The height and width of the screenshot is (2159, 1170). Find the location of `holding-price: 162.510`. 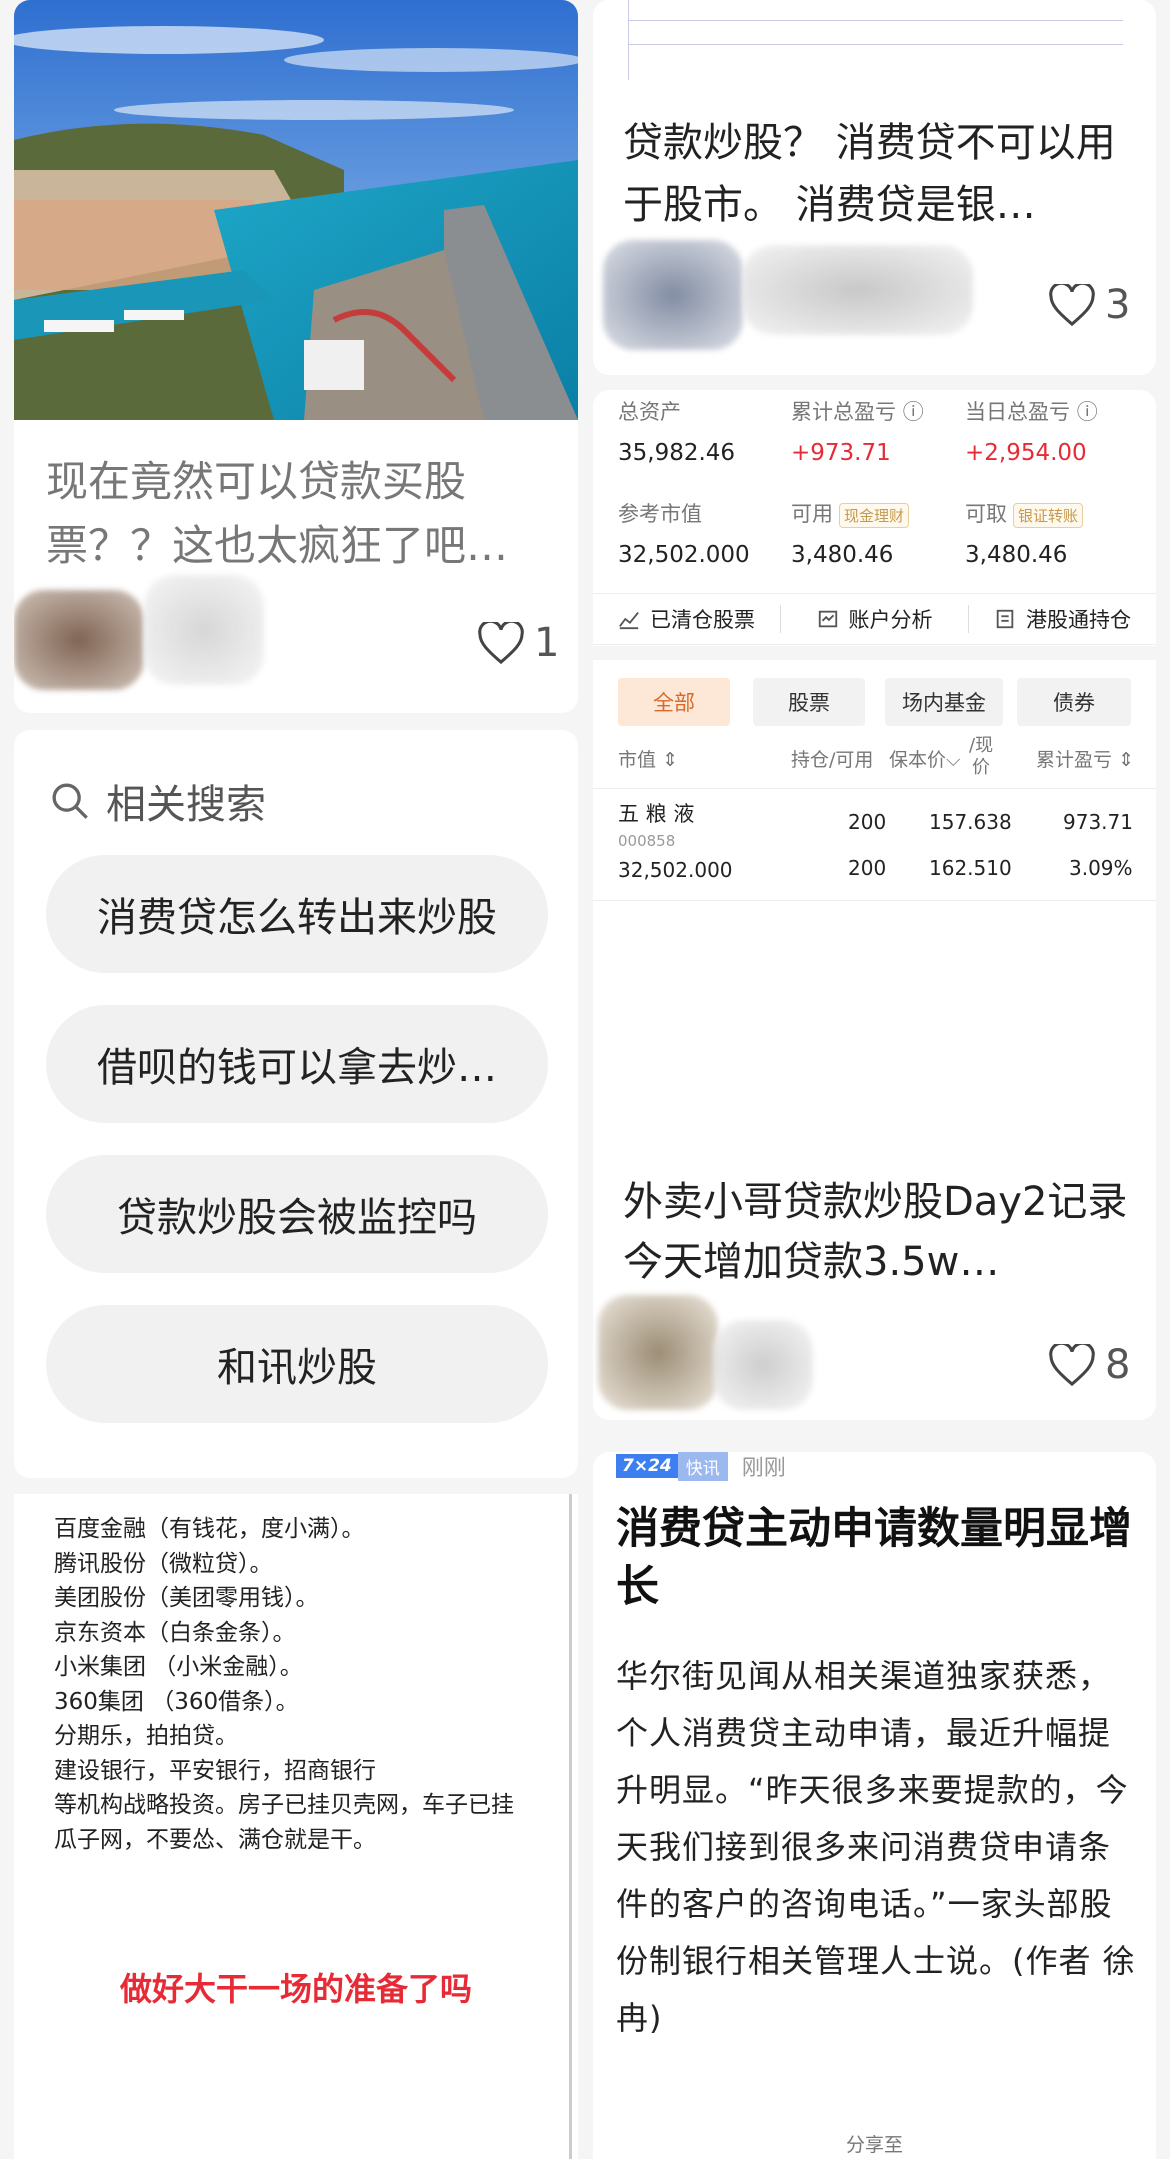

holding-price: 162.510 is located at coordinates (970, 868).